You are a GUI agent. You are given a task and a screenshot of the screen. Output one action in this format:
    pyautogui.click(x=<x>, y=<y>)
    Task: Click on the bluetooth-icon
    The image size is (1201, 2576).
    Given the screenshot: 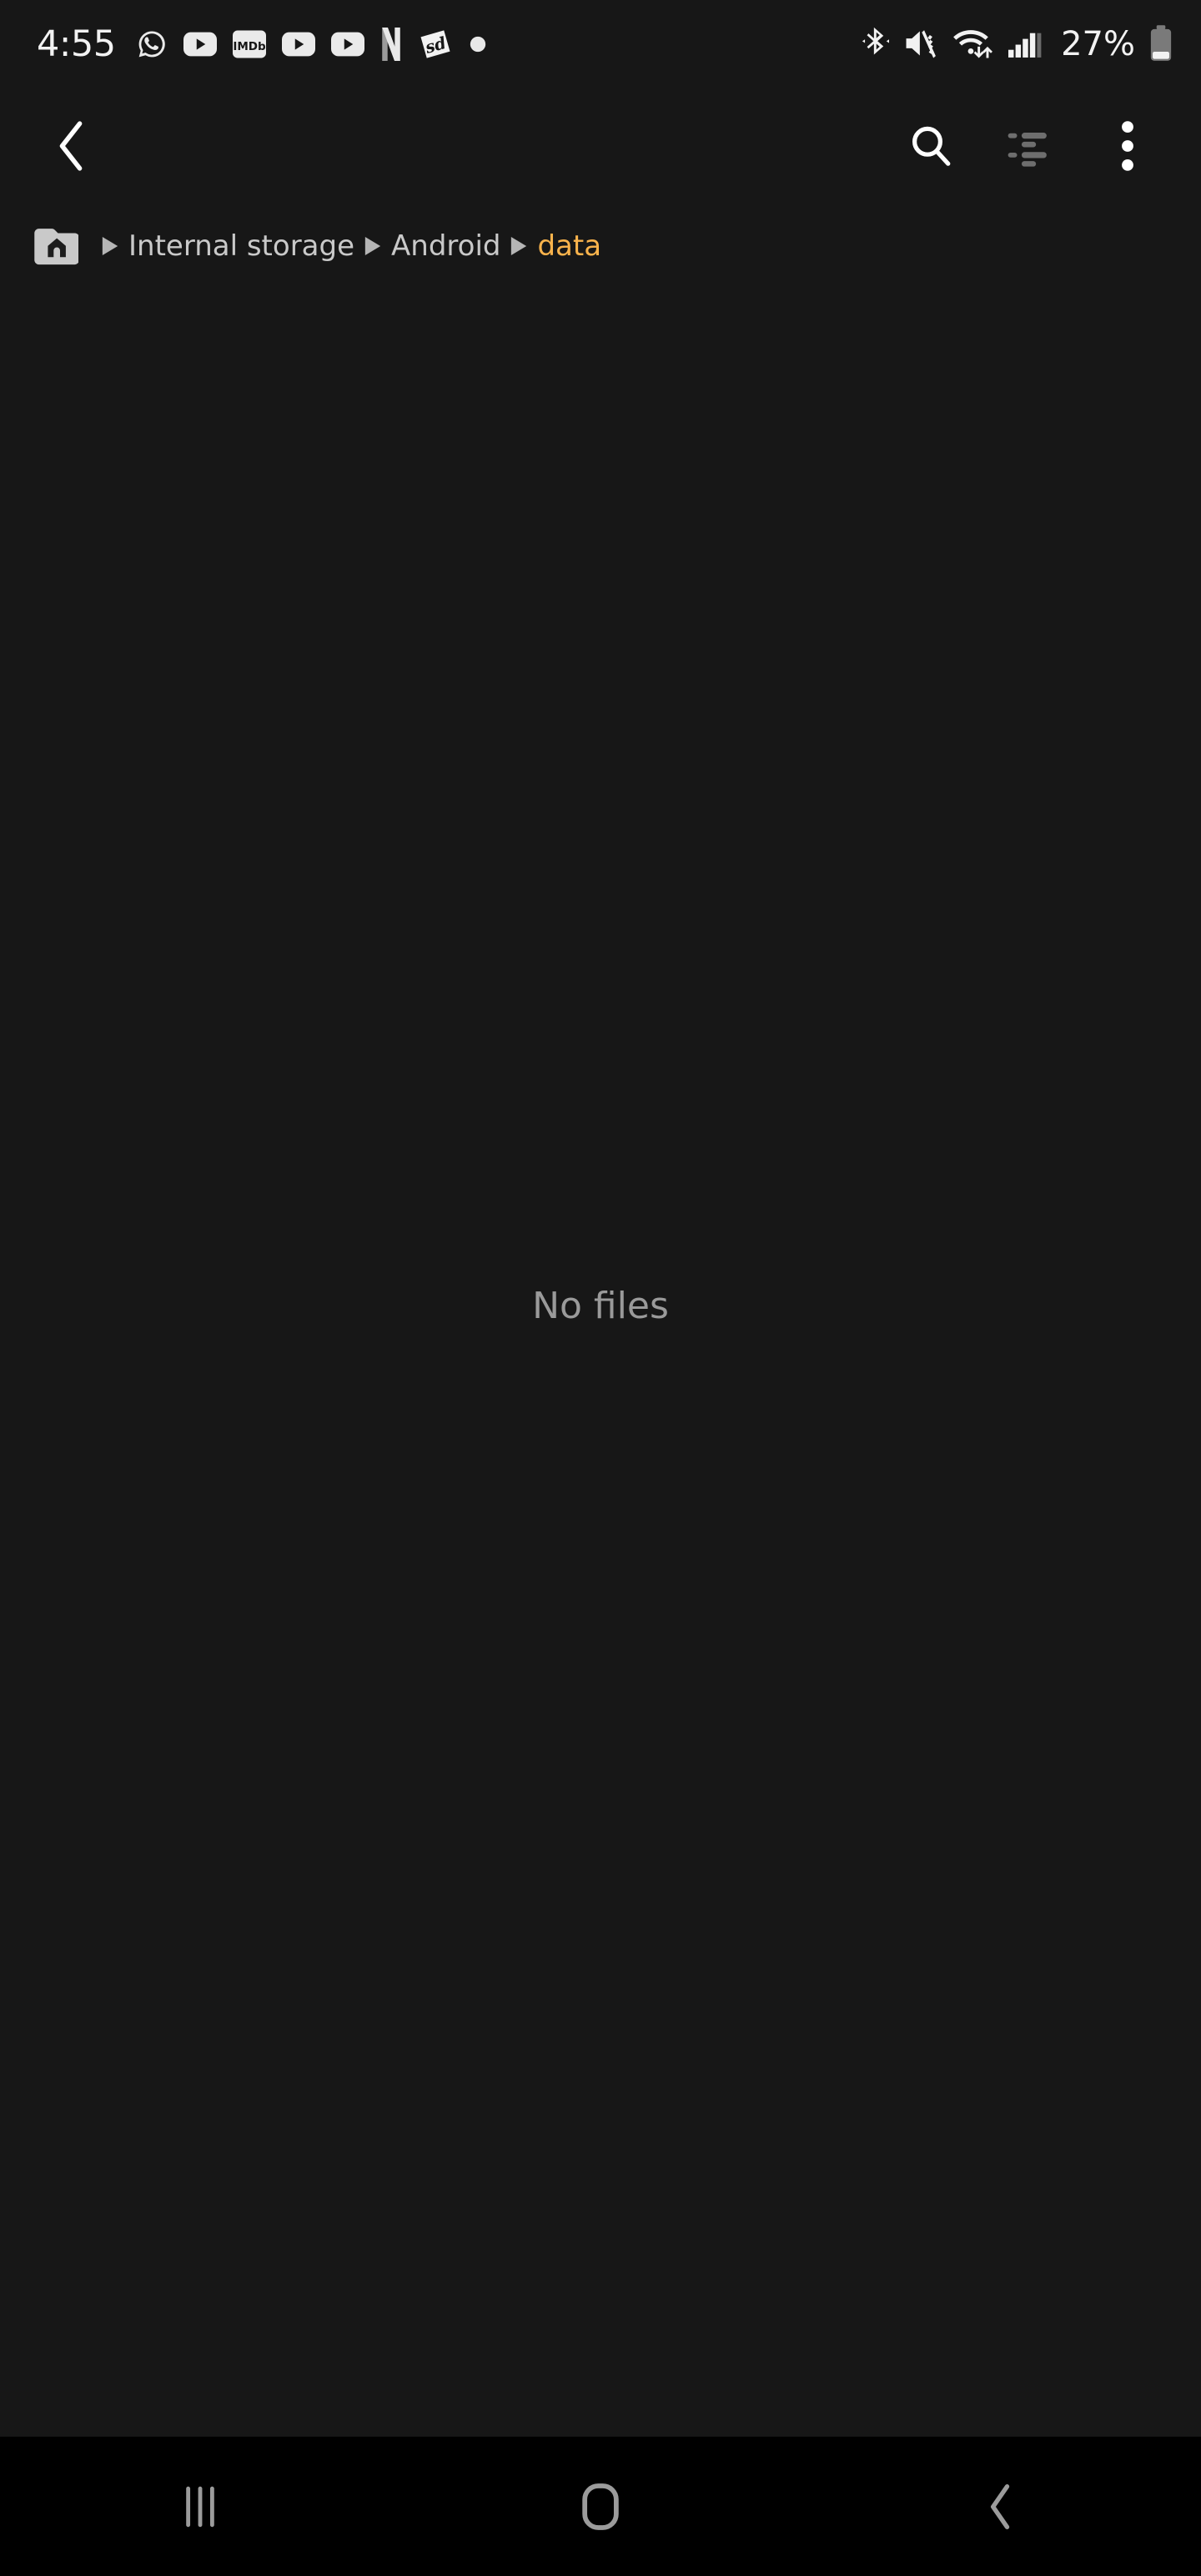 What is the action you would take?
    pyautogui.click(x=876, y=45)
    